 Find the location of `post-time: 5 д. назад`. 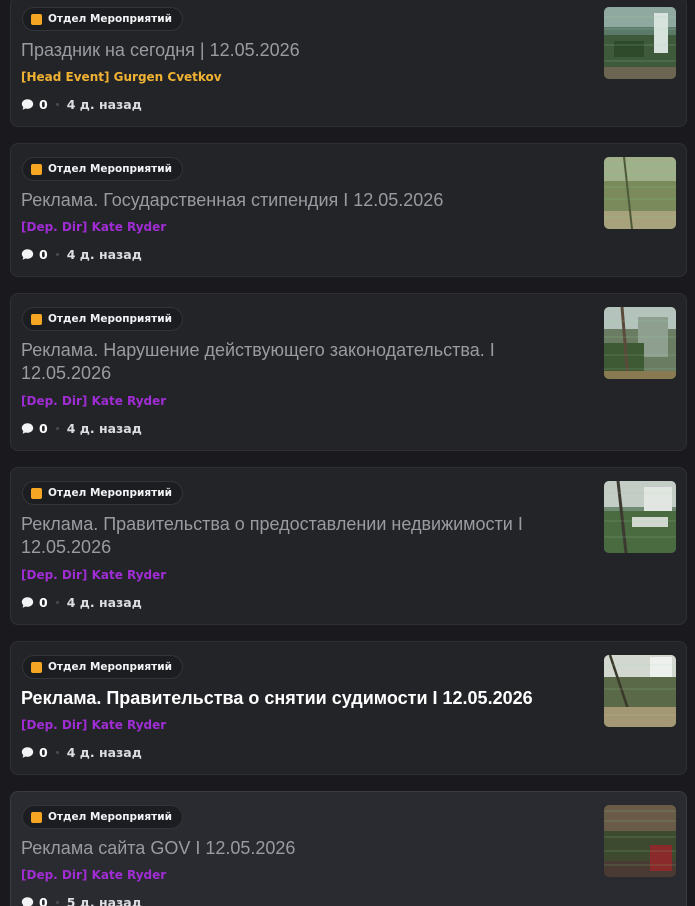

post-time: 5 д. назад is located at coordinates (104, 900).